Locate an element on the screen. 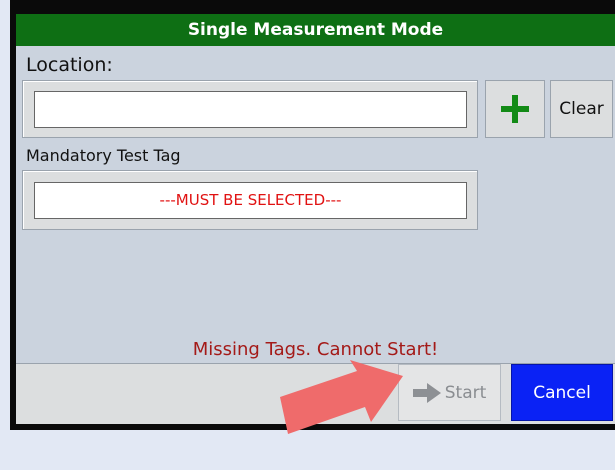 Image resolution: width=615 pixels, height=470 pixels. status-message: Missing Tags. Cannot Start! is located at coordinates (315, 349).